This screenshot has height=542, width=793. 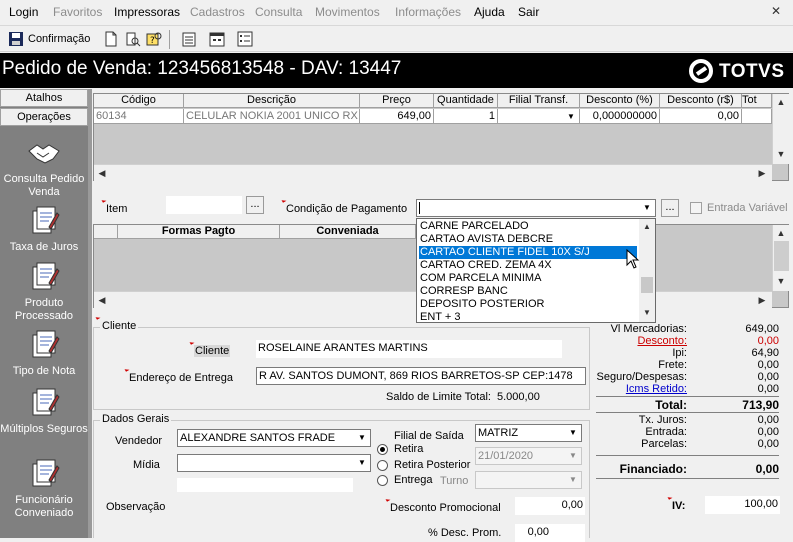 I want to click on col-conveniada: Conveniada, so click(x=348, y=232).